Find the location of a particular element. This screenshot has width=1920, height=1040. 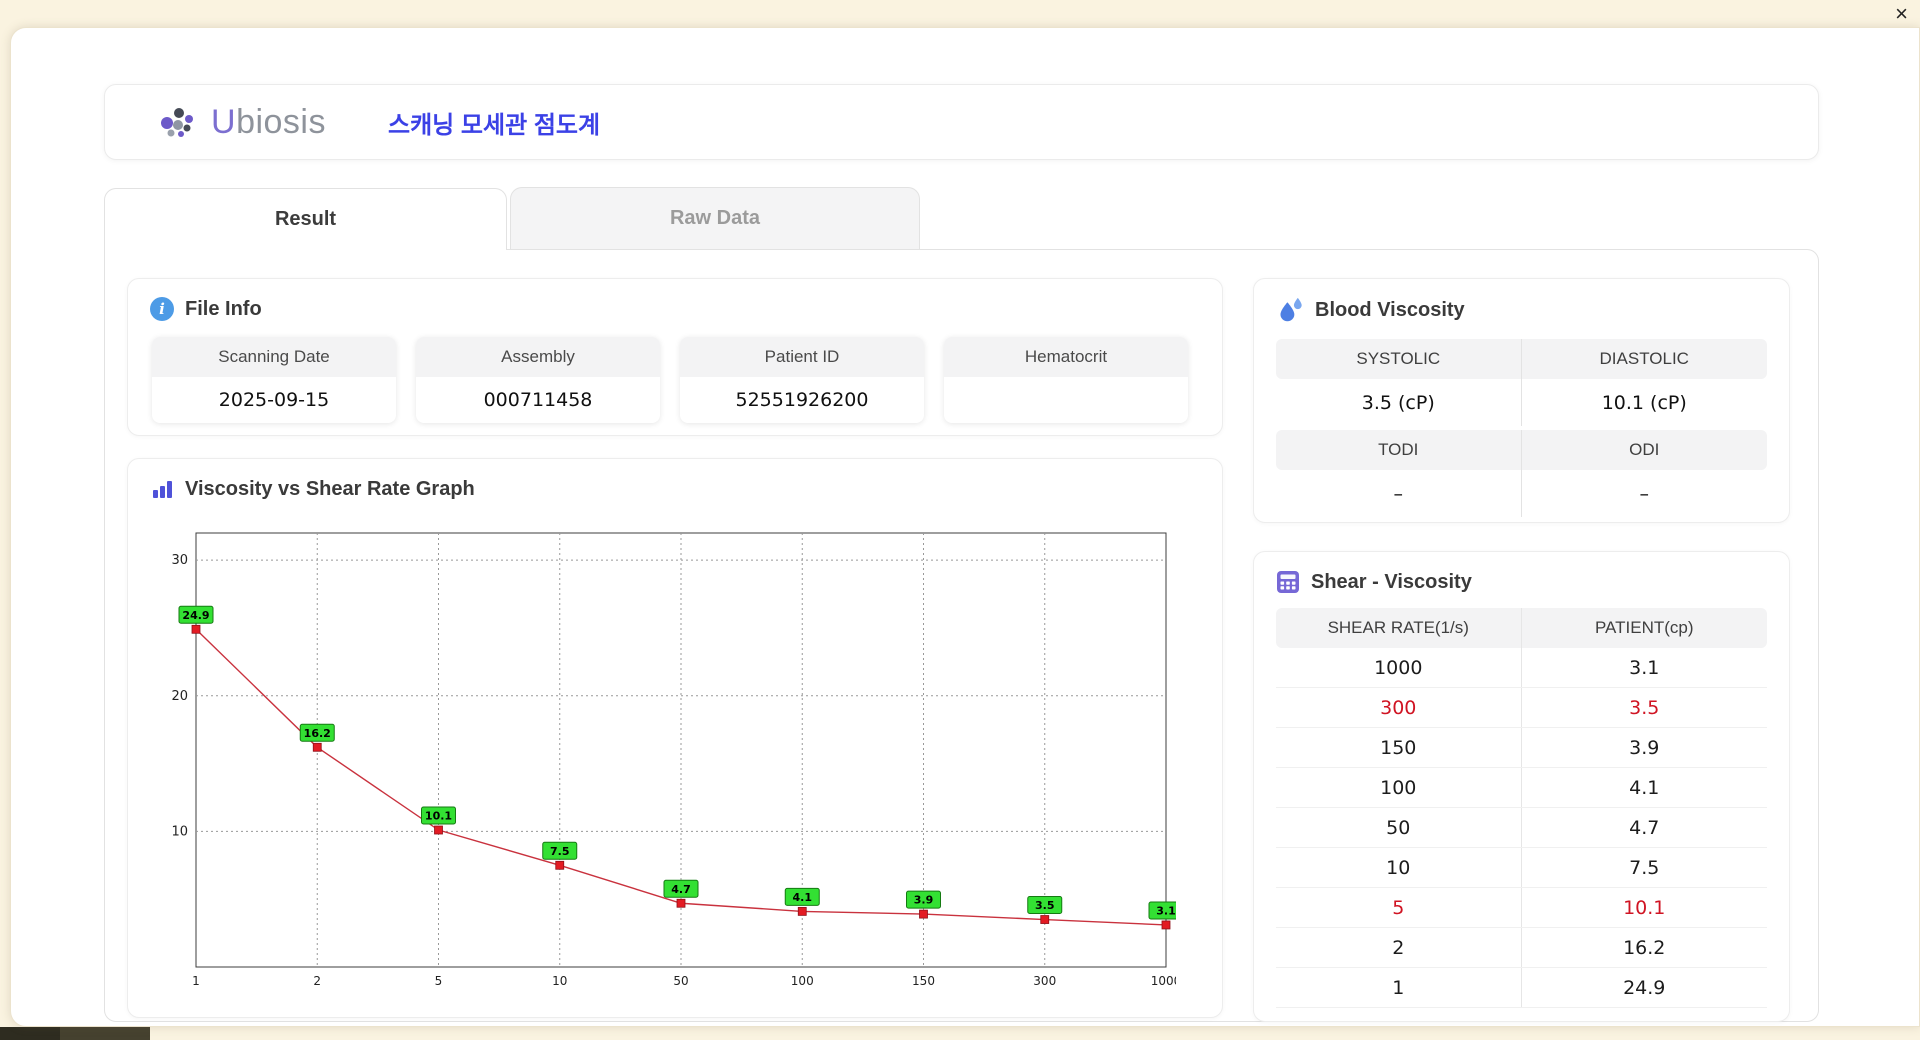

graph-title: Viscosity vs Shear Rate Graph is located at coordinates (330, 488).